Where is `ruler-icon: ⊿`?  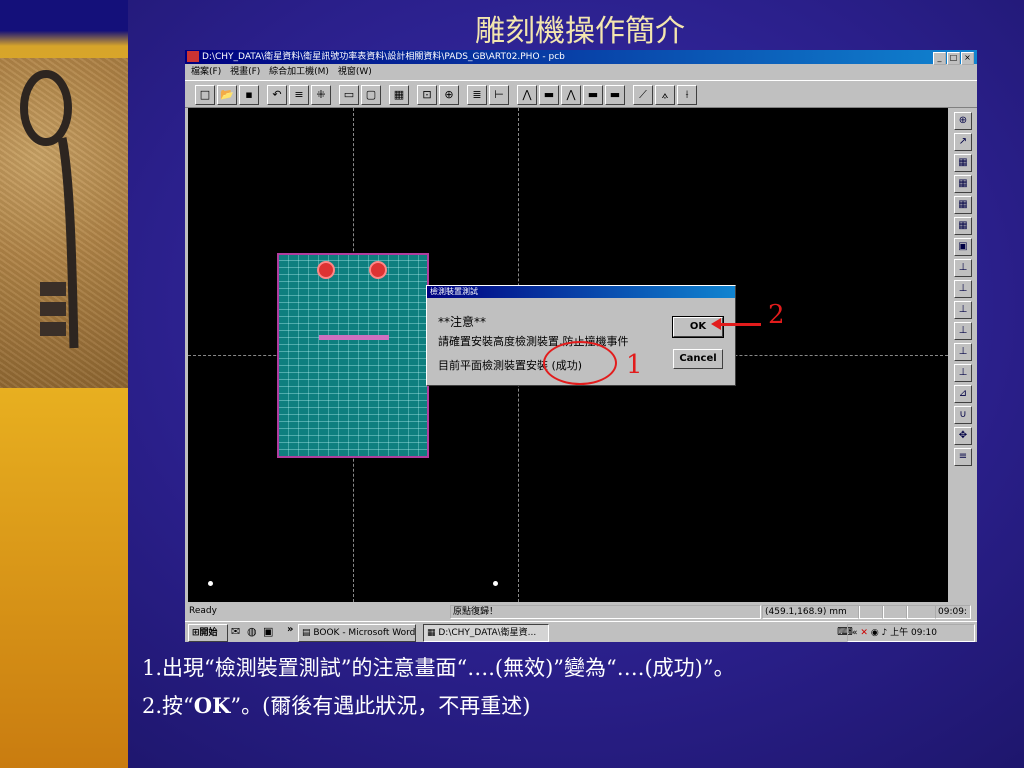
ruler-icon: ⊿ is located at coordinates (963, 394).